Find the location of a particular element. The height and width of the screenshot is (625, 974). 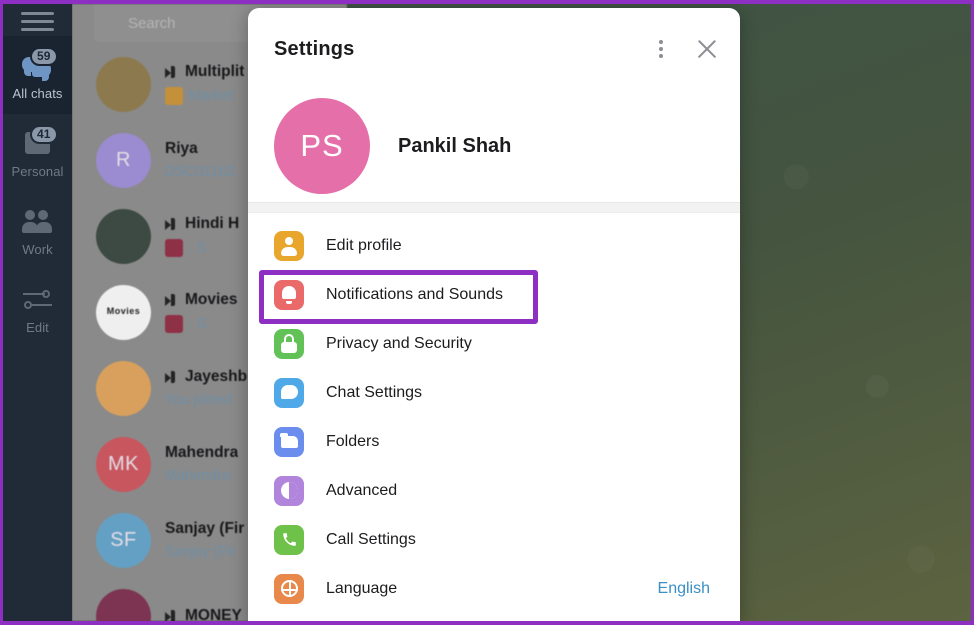

phone-glyph is located at coordinates (289, 539).